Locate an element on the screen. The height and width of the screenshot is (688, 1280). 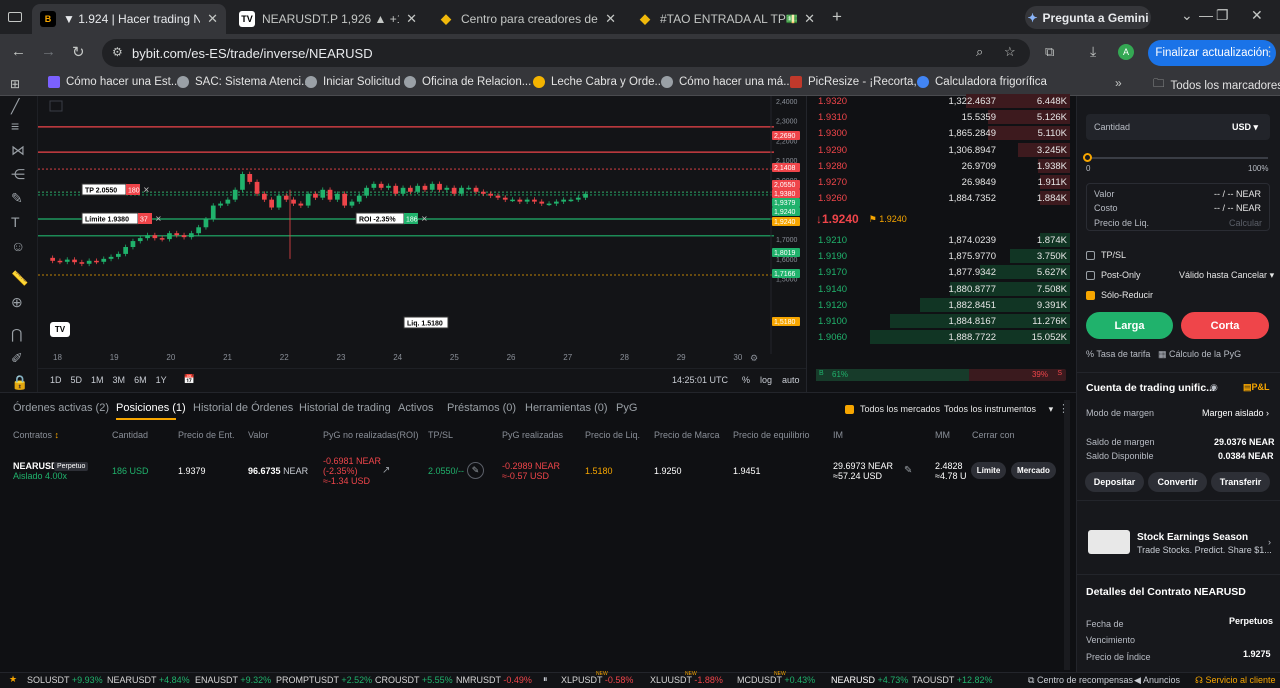
promo-title: Stock Earnings Season is located at coordinates (1192, 537).